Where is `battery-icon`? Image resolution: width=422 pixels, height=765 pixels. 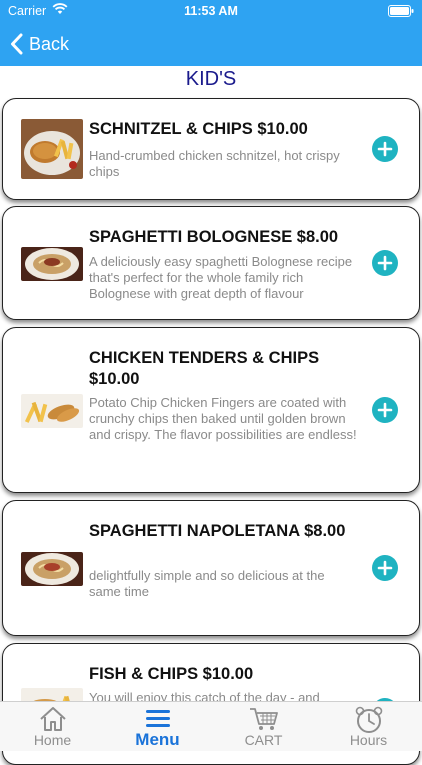 battery-icon is located at coordinates (401, 12).